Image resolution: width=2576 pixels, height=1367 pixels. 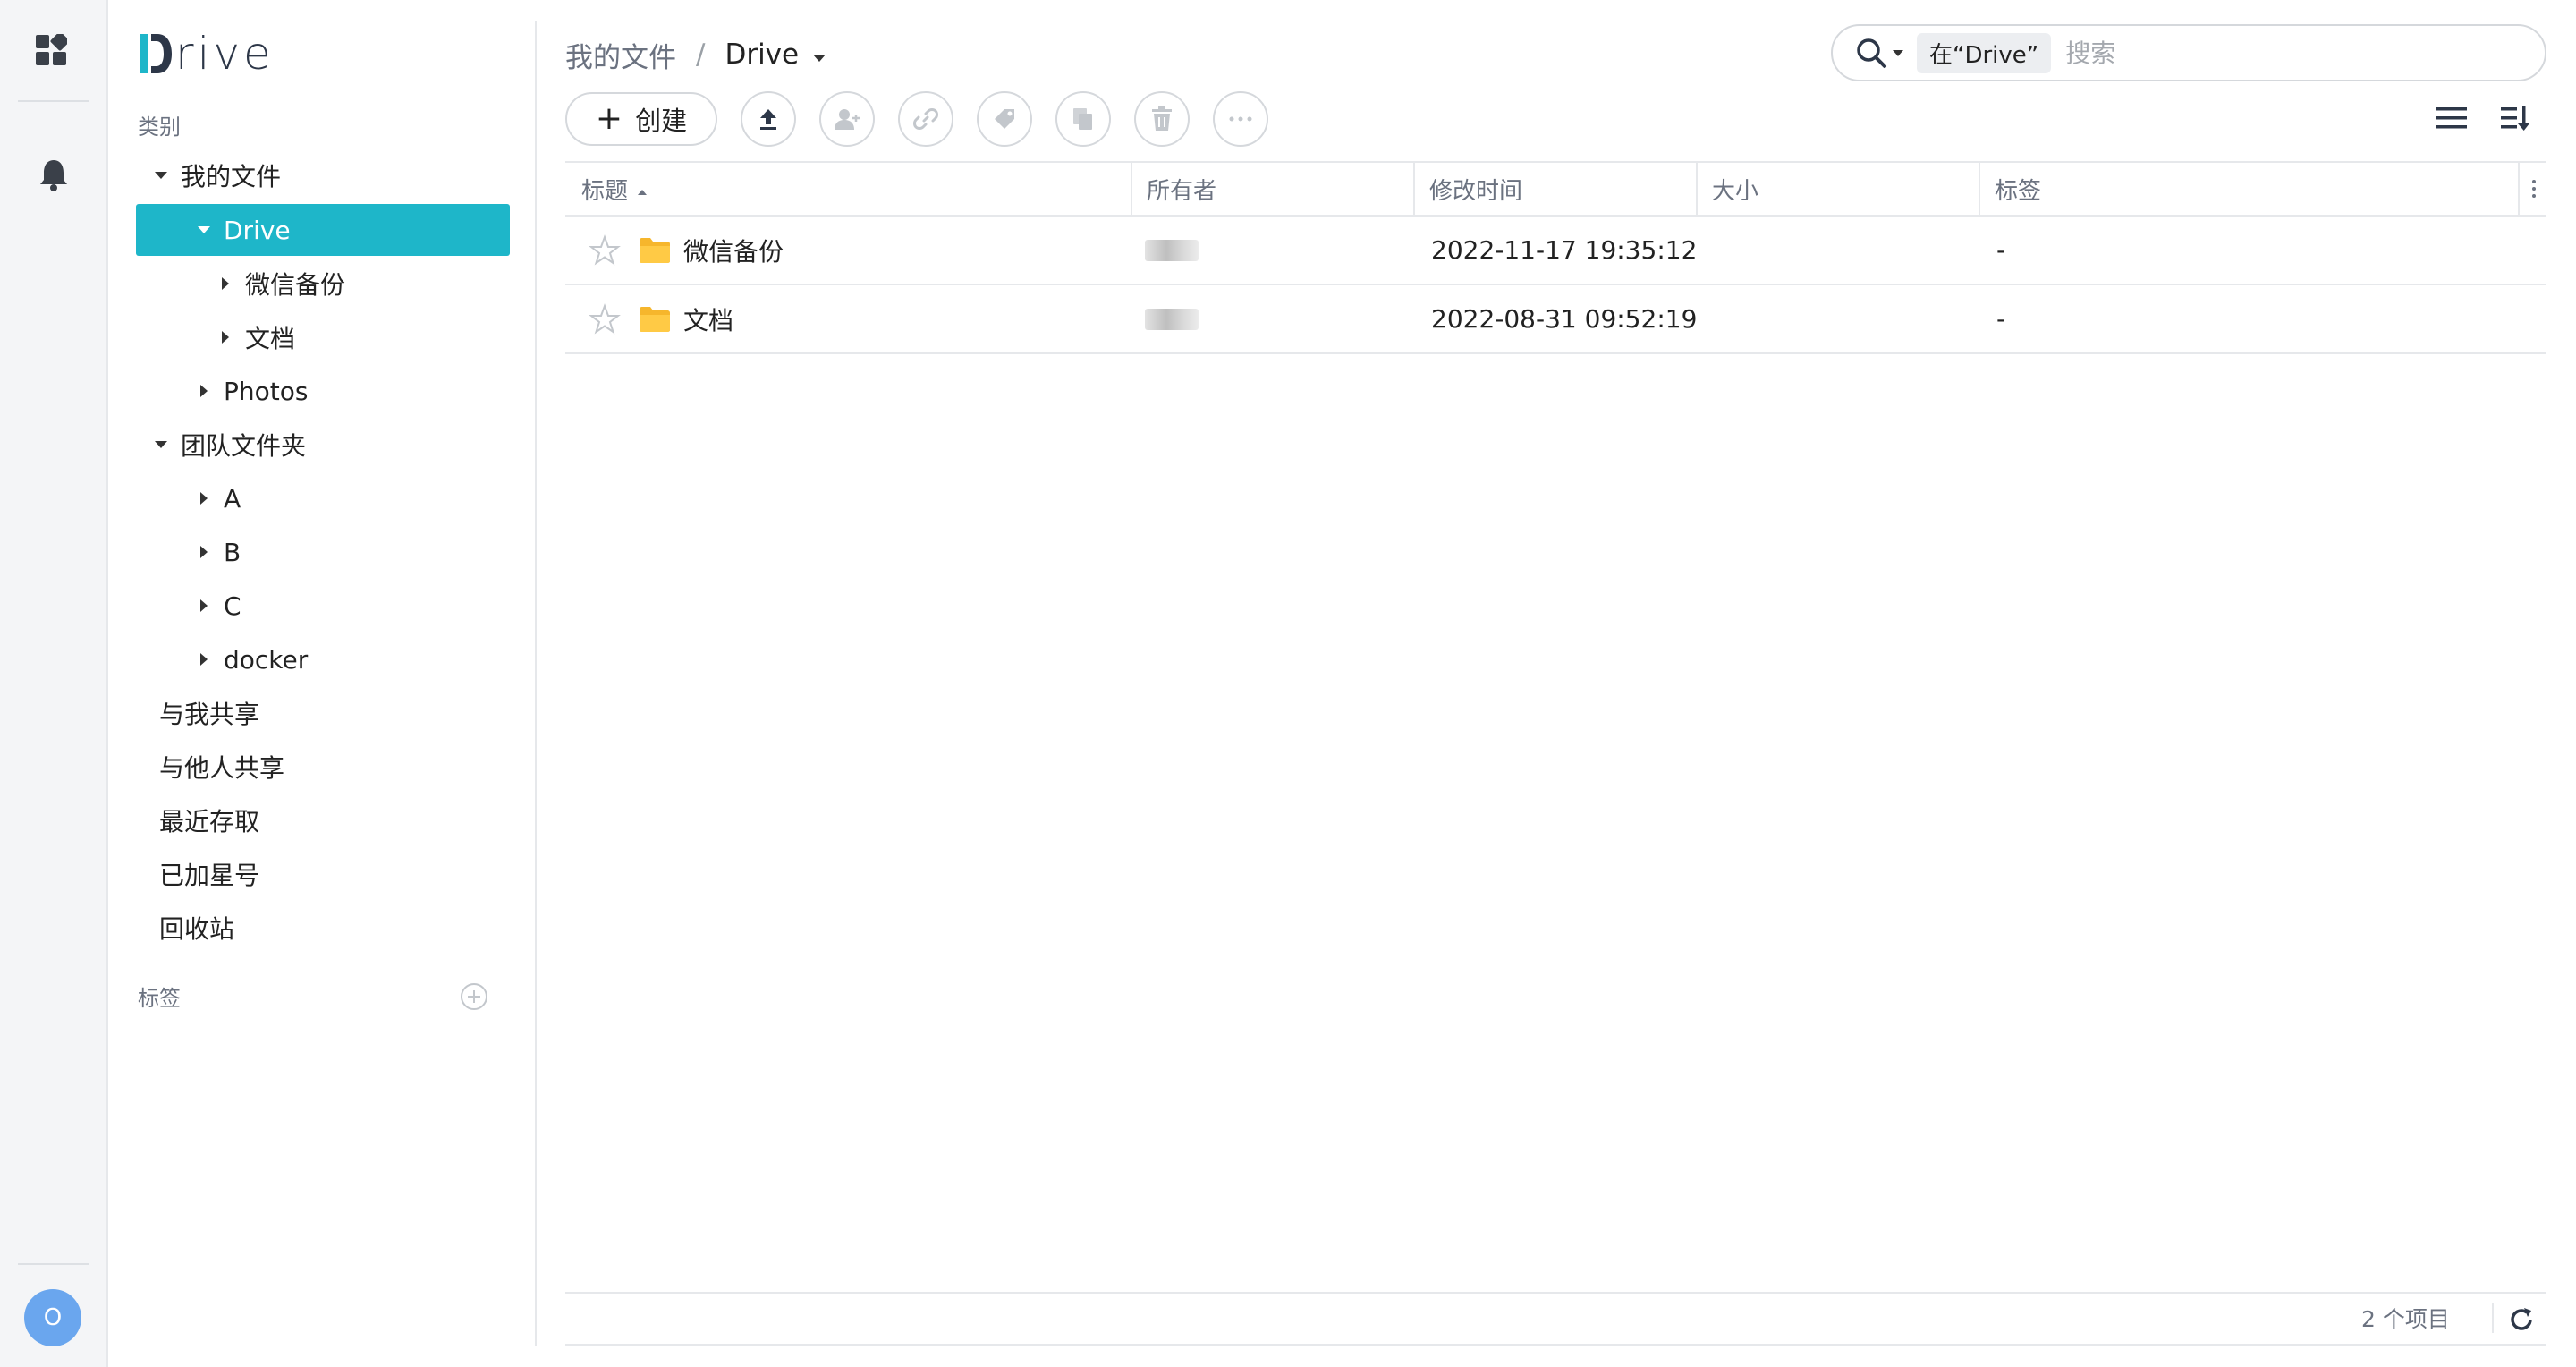 What do you see at coordinates (1735, 189) in the screenshot?
I see `column-size: 大小` at bounding box center [1735, 189].